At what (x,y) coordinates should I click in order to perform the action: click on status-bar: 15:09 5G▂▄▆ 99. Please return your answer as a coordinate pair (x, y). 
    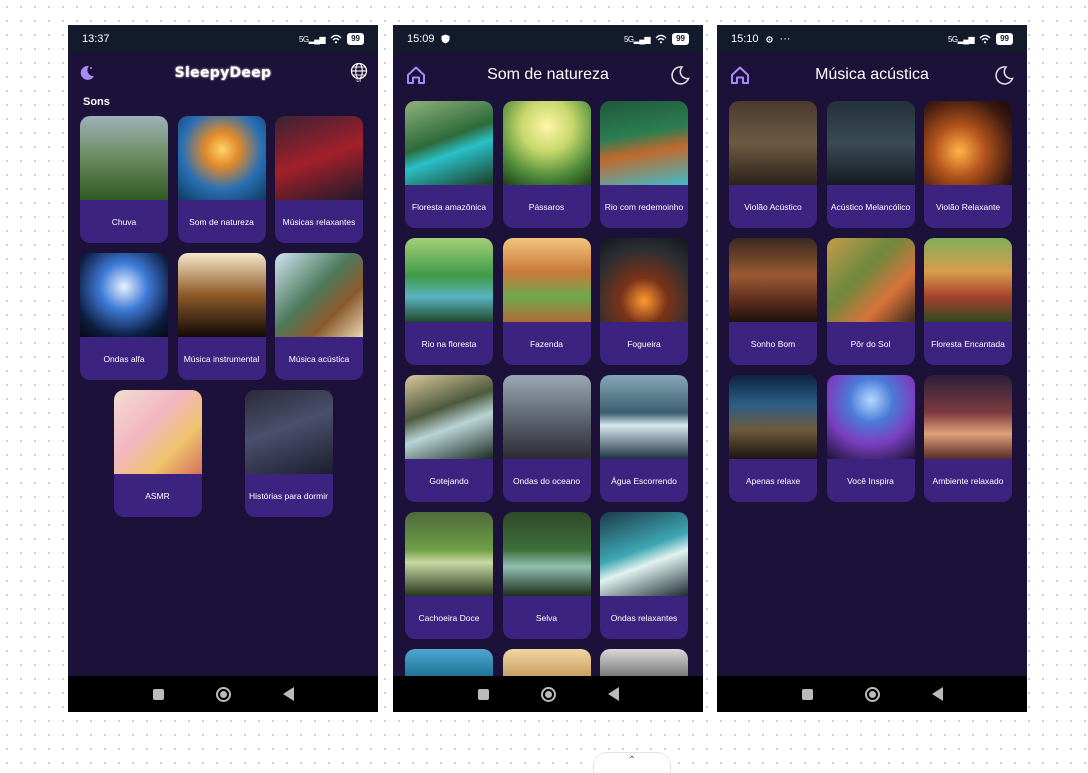
    Looking at the image, I should click on (548, 39).